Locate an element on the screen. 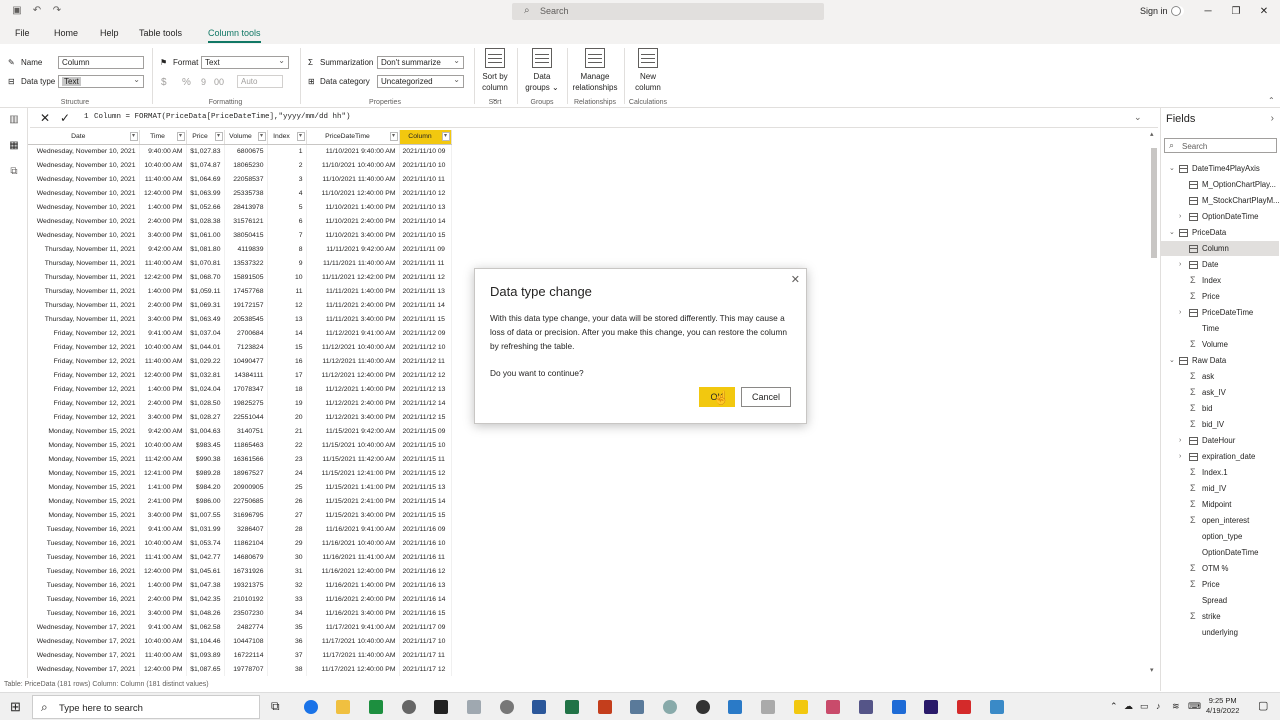  settings-icon is located at coordinates (409, 707).